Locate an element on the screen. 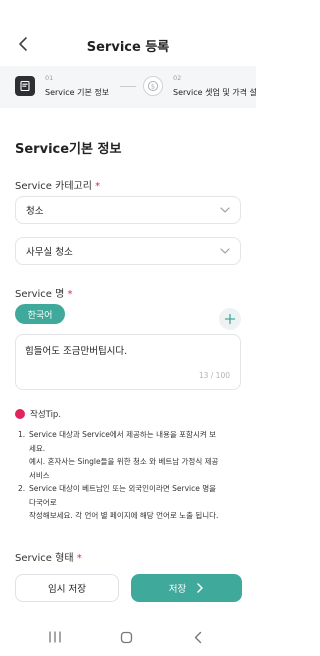  step-1-number: 01 is located at coordinates (49, 78).